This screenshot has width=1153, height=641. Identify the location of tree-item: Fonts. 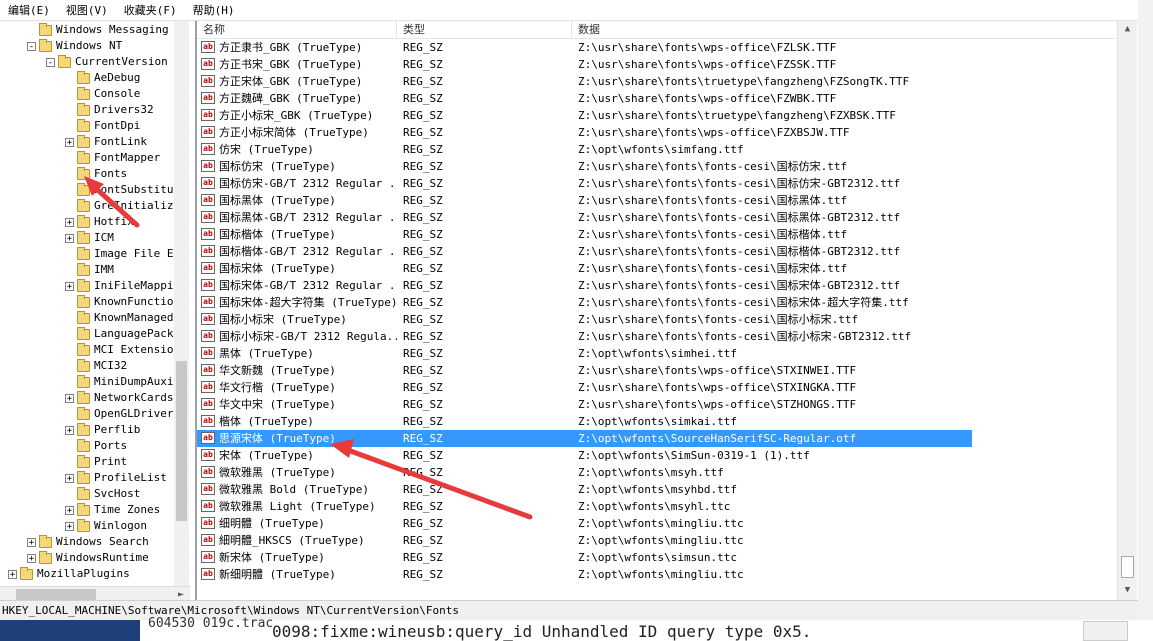
(96, 174).